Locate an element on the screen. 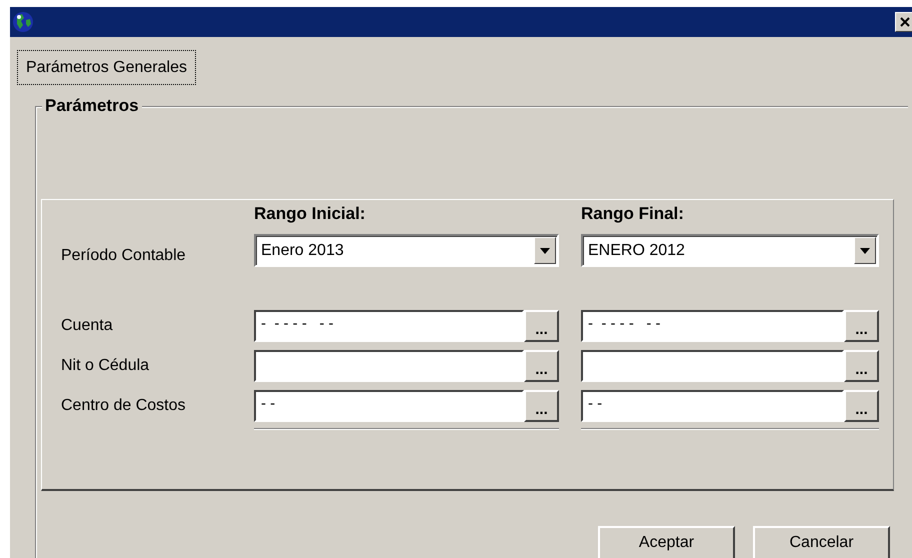 This screenshot has height=558, width=912. dropdown: ENERO 2012 is located at coordinates (730, 250).